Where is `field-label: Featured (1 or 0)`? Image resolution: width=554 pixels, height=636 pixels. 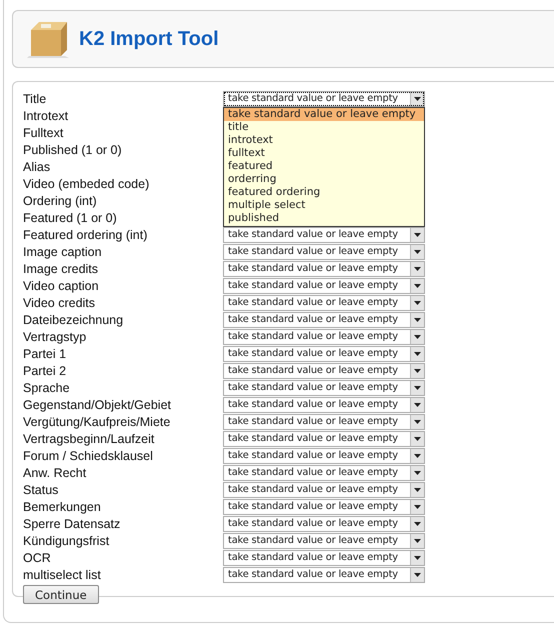
field-label: Featured (1 or 0) is located at coordinates (70, 217).